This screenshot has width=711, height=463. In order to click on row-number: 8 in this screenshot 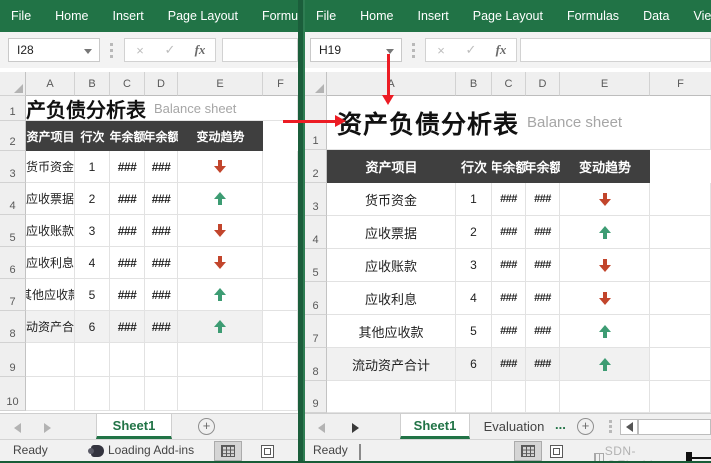, I will do `click(316, 364)`.